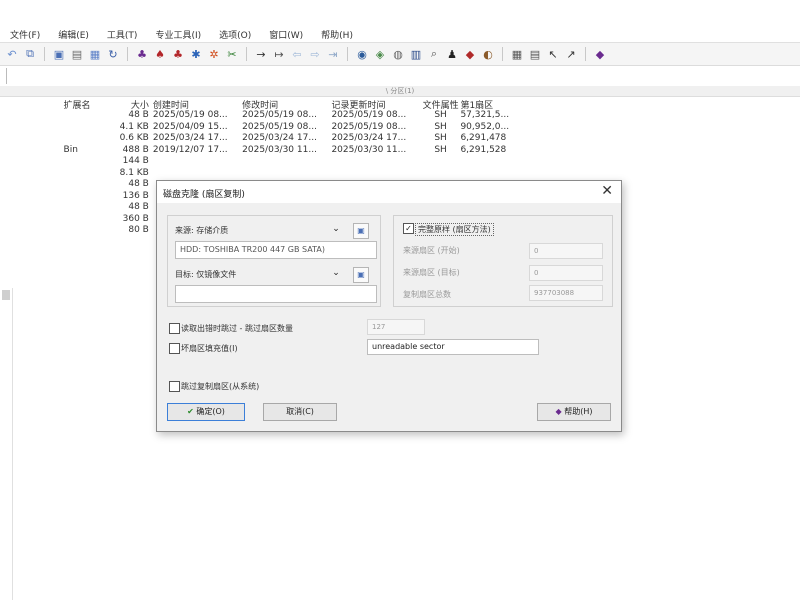 This screenshot has height=600, width=800. Describe the element at coordinates (427, 294) in the screenshot. I see `count-label: 复制扇区总数` at that location.